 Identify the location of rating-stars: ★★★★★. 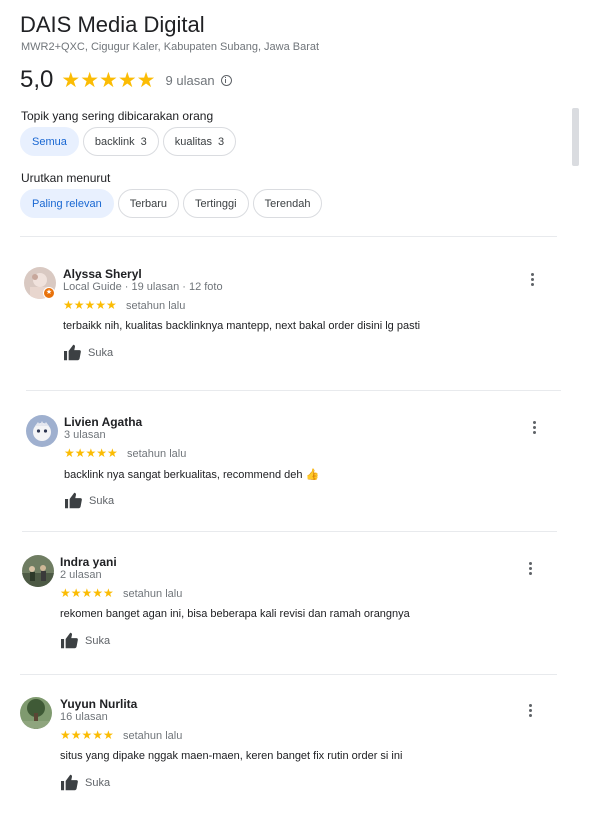
(108, 80).